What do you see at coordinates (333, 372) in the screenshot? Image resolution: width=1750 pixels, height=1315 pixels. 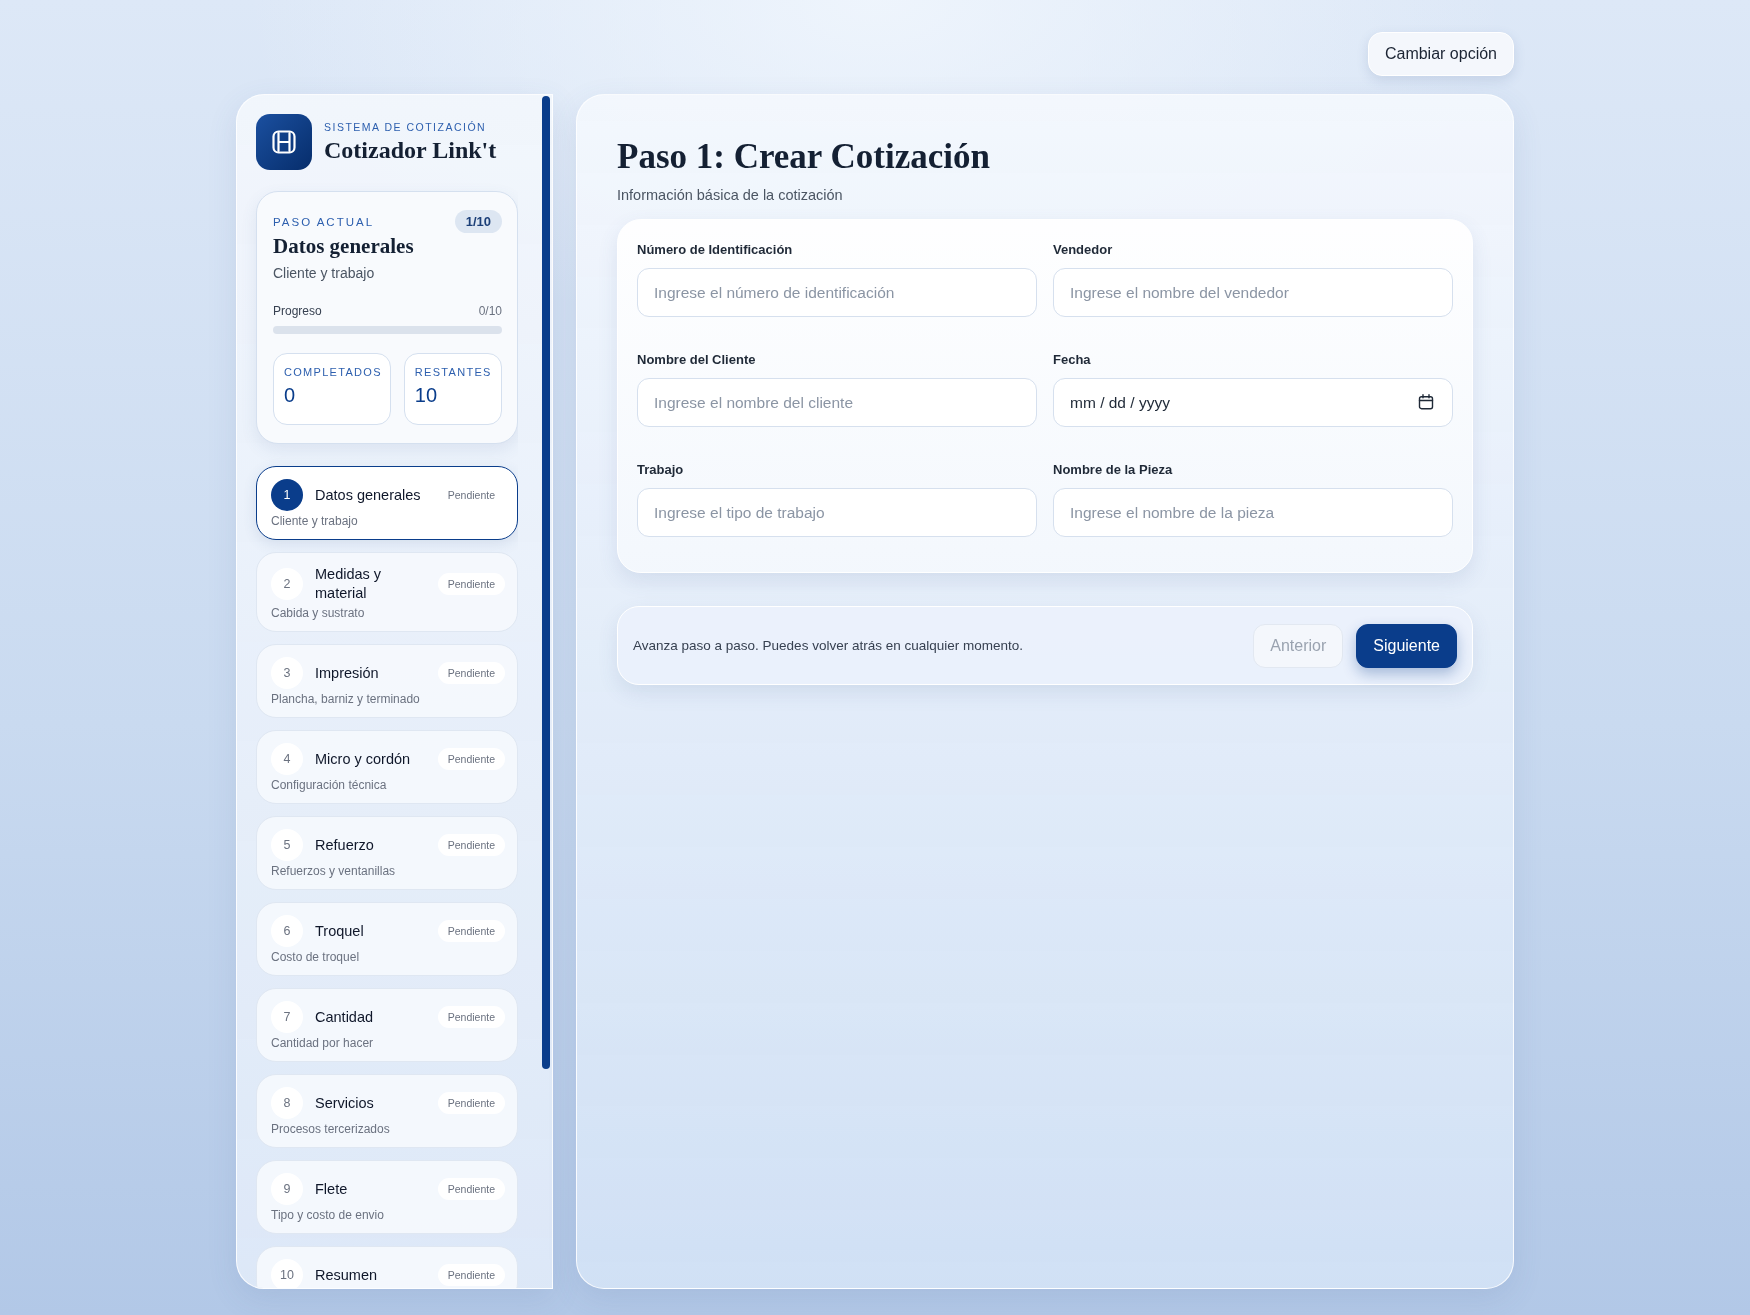 I see `stat-label: COMPLETADOS` at bounding box center [333, 372].